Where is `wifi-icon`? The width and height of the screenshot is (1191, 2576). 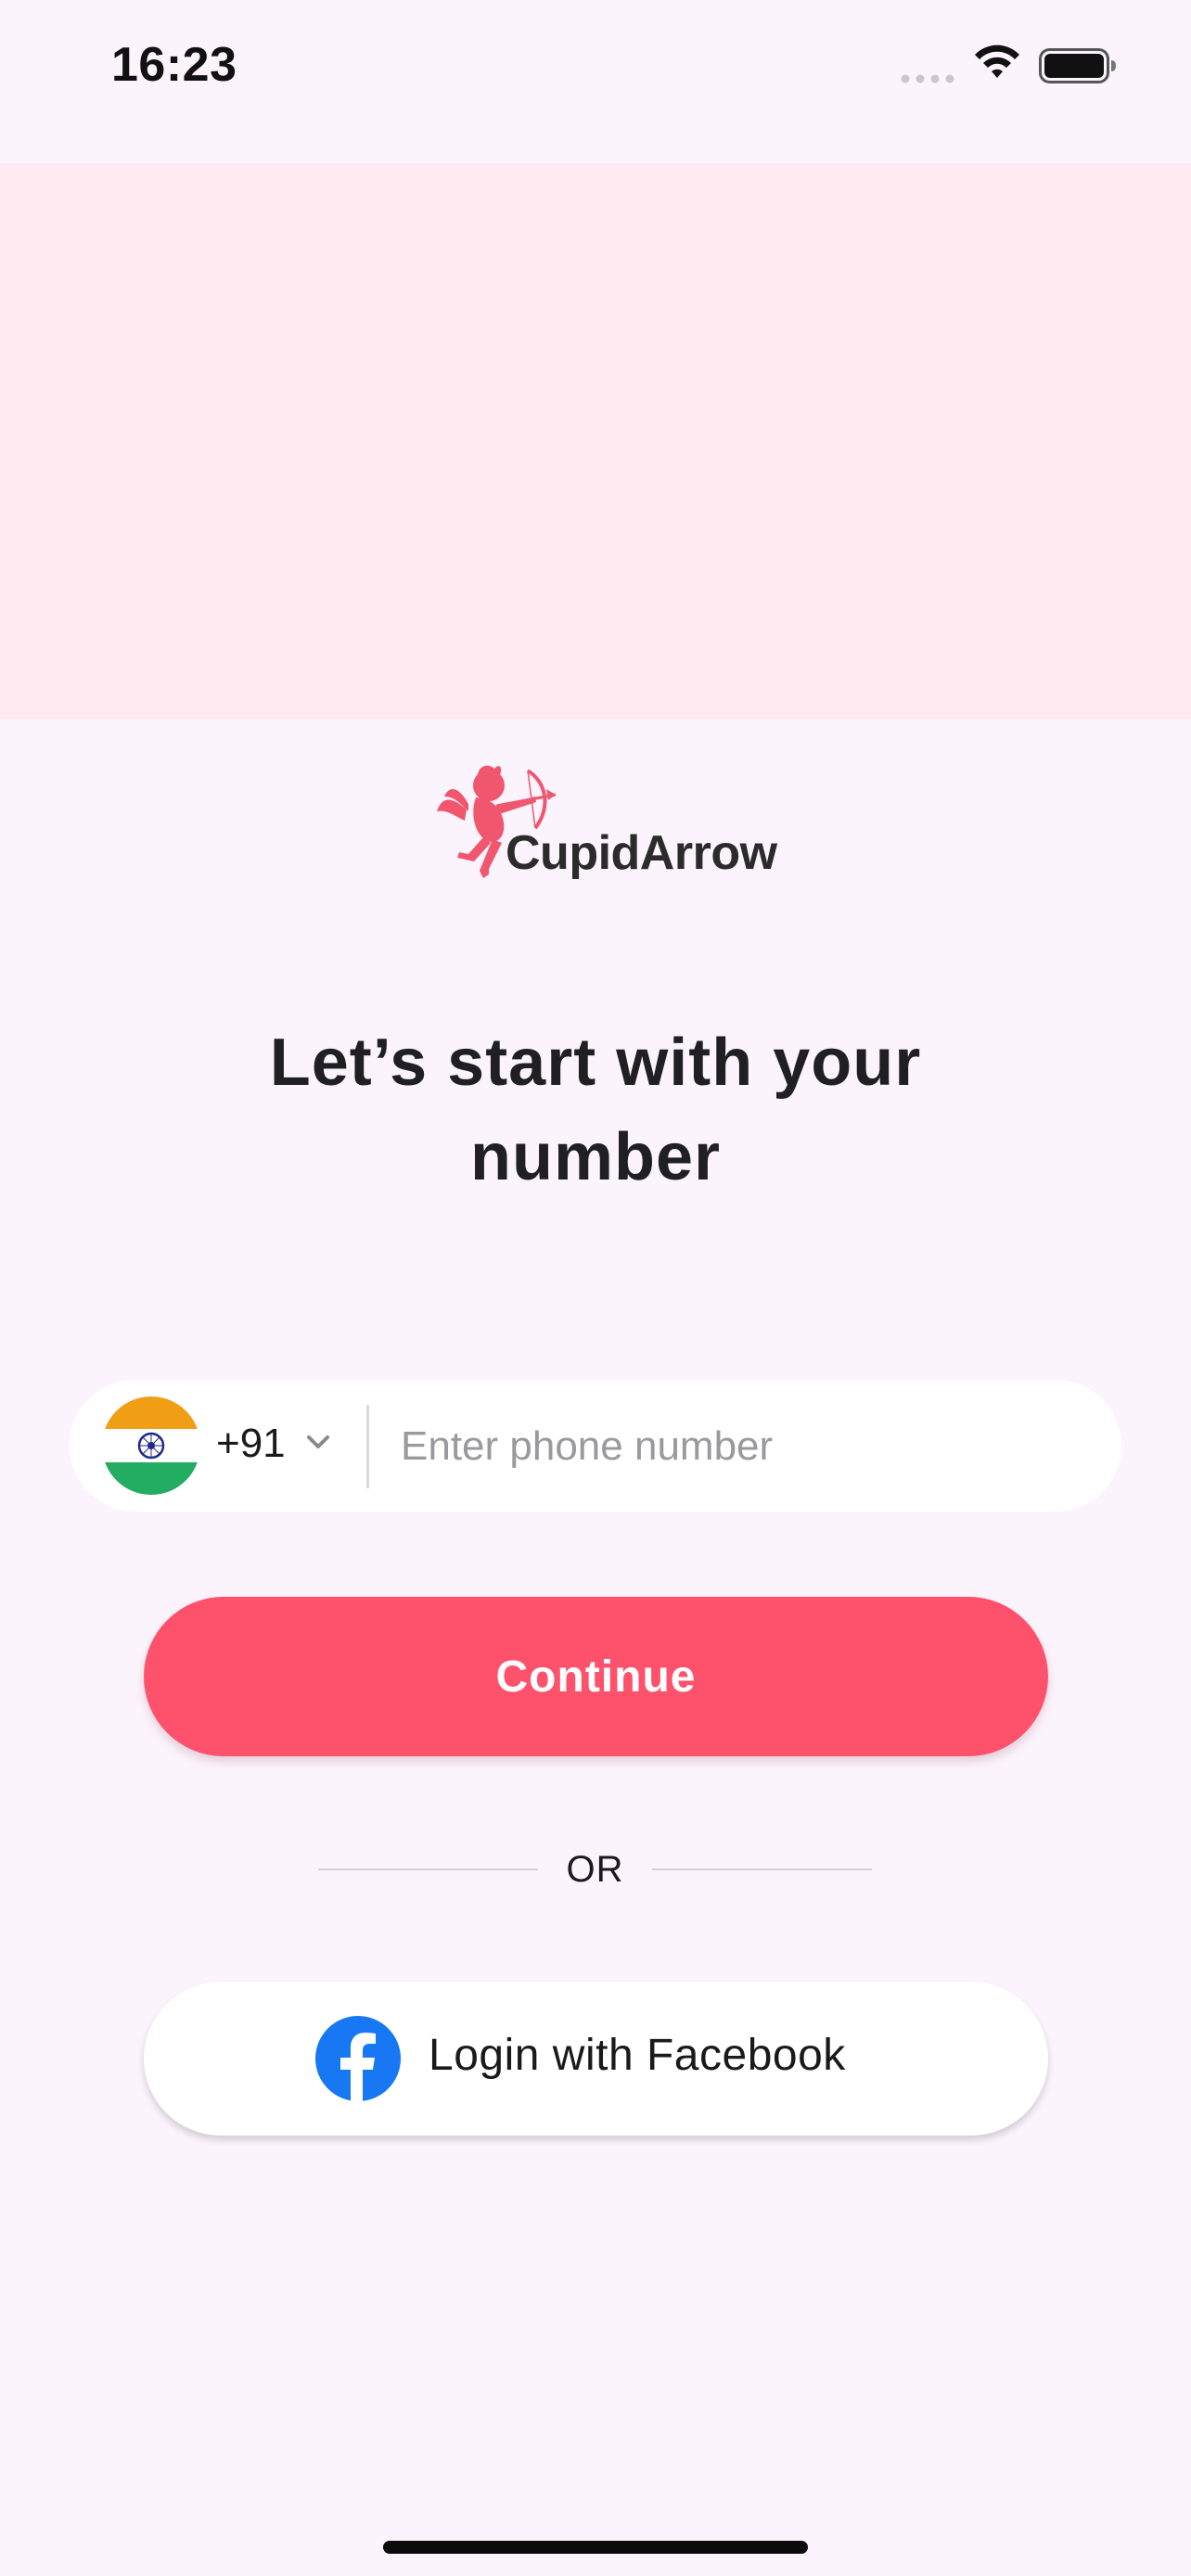 wifi-icon is located at coordinates (997, 61).